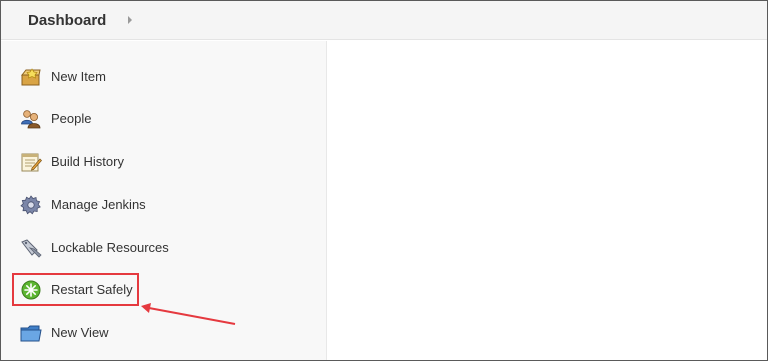  Describe the element at coordinates (71, 118) in the screenshot. I see `sidebar-item-label: People` at that location.